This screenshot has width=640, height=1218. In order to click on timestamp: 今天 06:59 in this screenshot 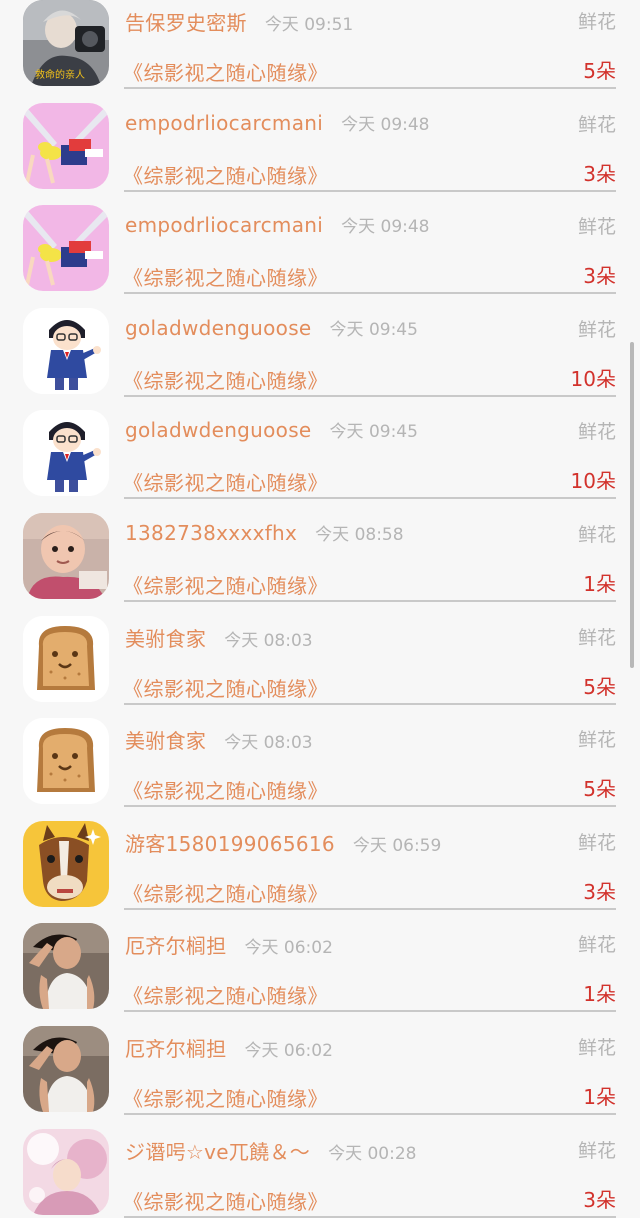, I will do `click(397, 845)`.